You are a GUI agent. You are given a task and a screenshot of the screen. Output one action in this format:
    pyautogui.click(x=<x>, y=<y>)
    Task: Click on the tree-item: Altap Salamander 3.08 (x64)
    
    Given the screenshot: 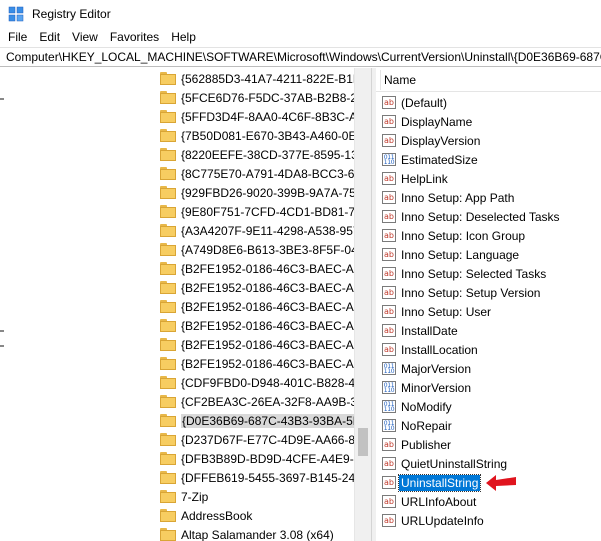 What is the action you would take?
    pyautogui.click(x=257, y=533)
    